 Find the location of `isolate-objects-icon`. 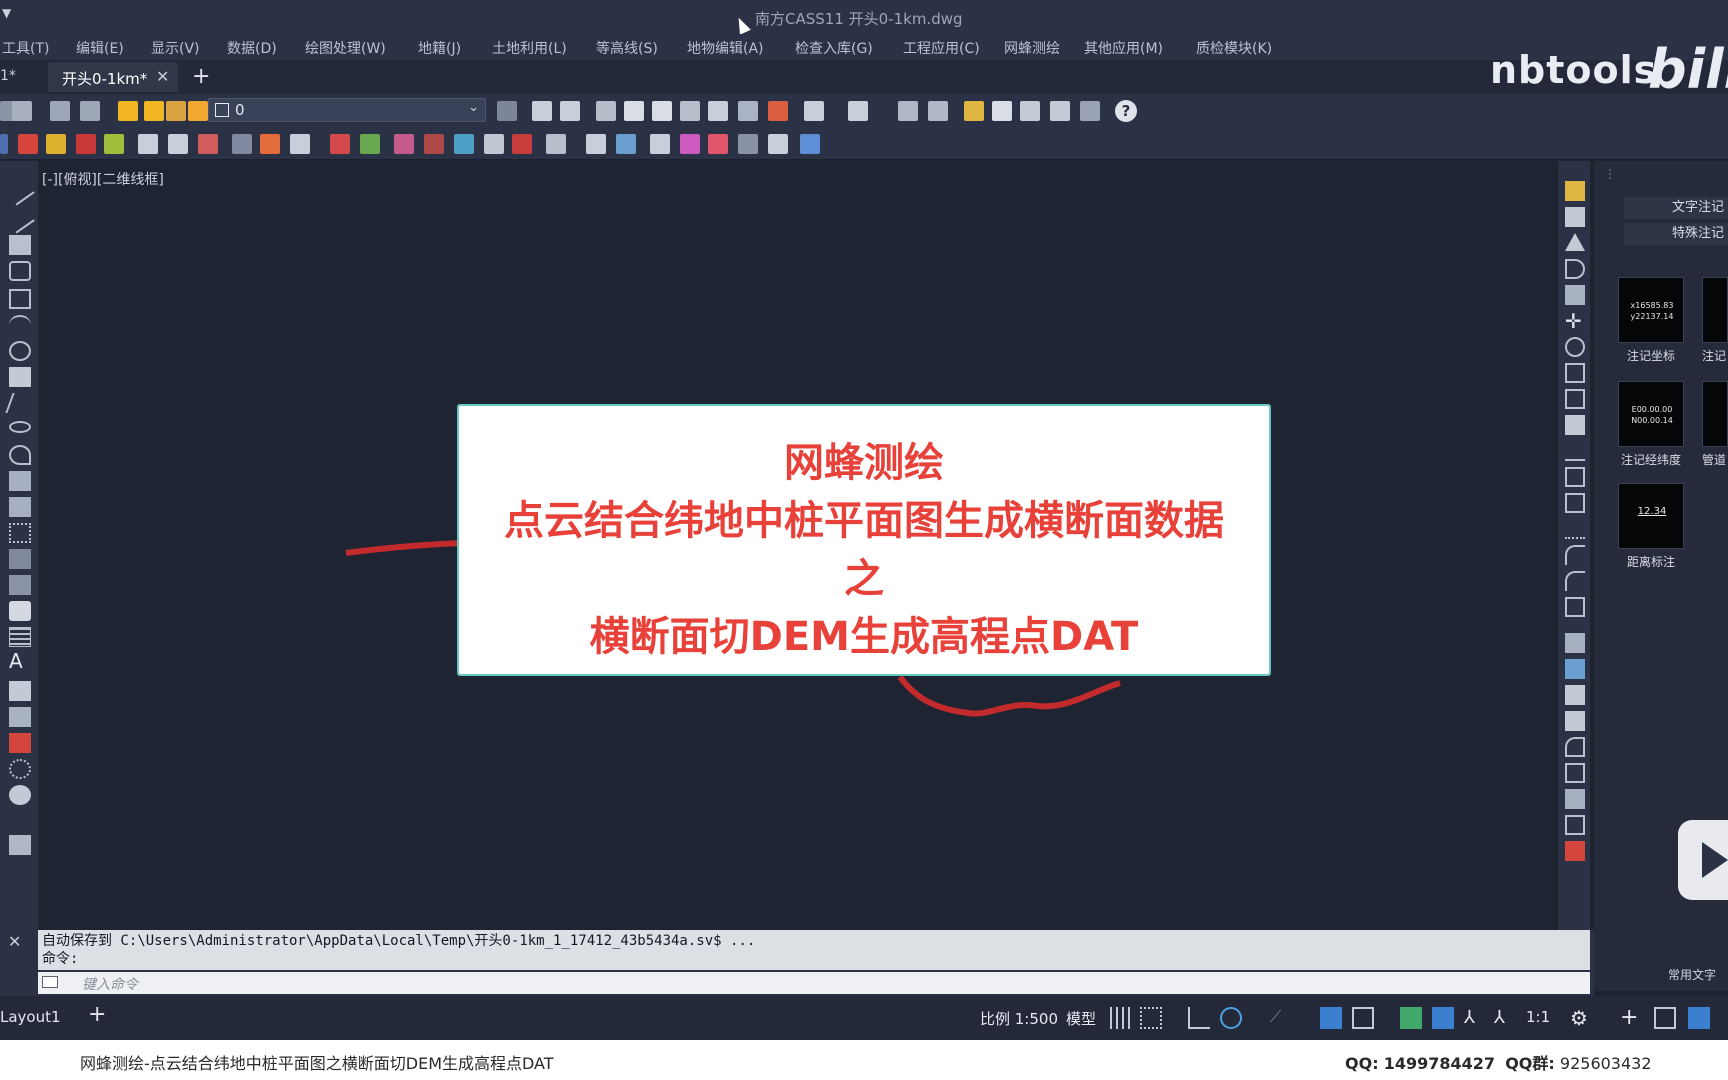

isolate-objects-icon is located at coordinates (1699, 1018).